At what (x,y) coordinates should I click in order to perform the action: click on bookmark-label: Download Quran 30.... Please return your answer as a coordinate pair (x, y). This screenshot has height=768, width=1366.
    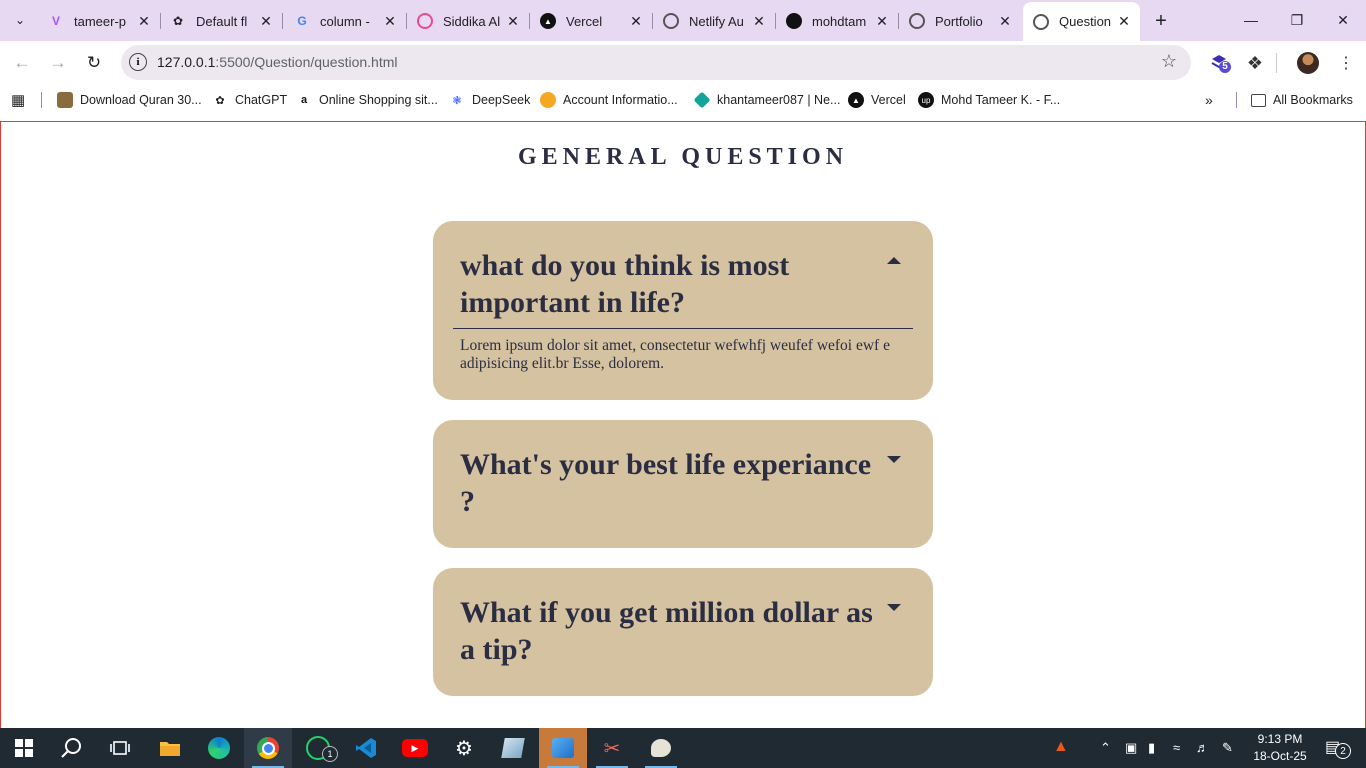
    Looking at the image, I should click on (141, 100).